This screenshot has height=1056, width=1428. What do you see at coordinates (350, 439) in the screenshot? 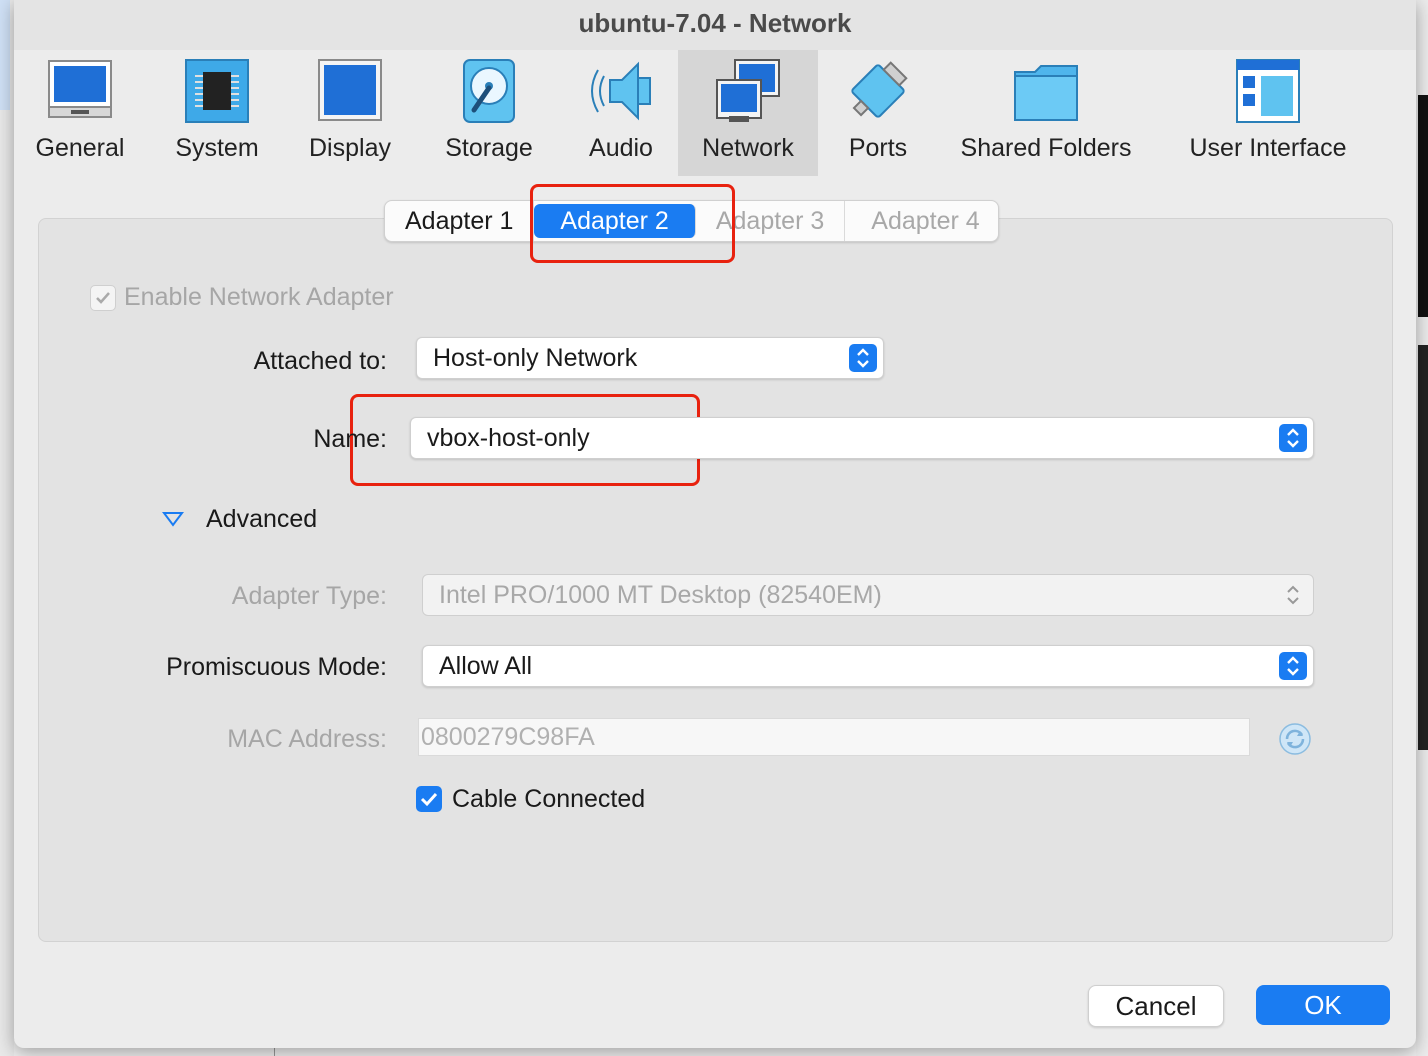
I see `name-label: Name:` at bounding box center [350, 439].